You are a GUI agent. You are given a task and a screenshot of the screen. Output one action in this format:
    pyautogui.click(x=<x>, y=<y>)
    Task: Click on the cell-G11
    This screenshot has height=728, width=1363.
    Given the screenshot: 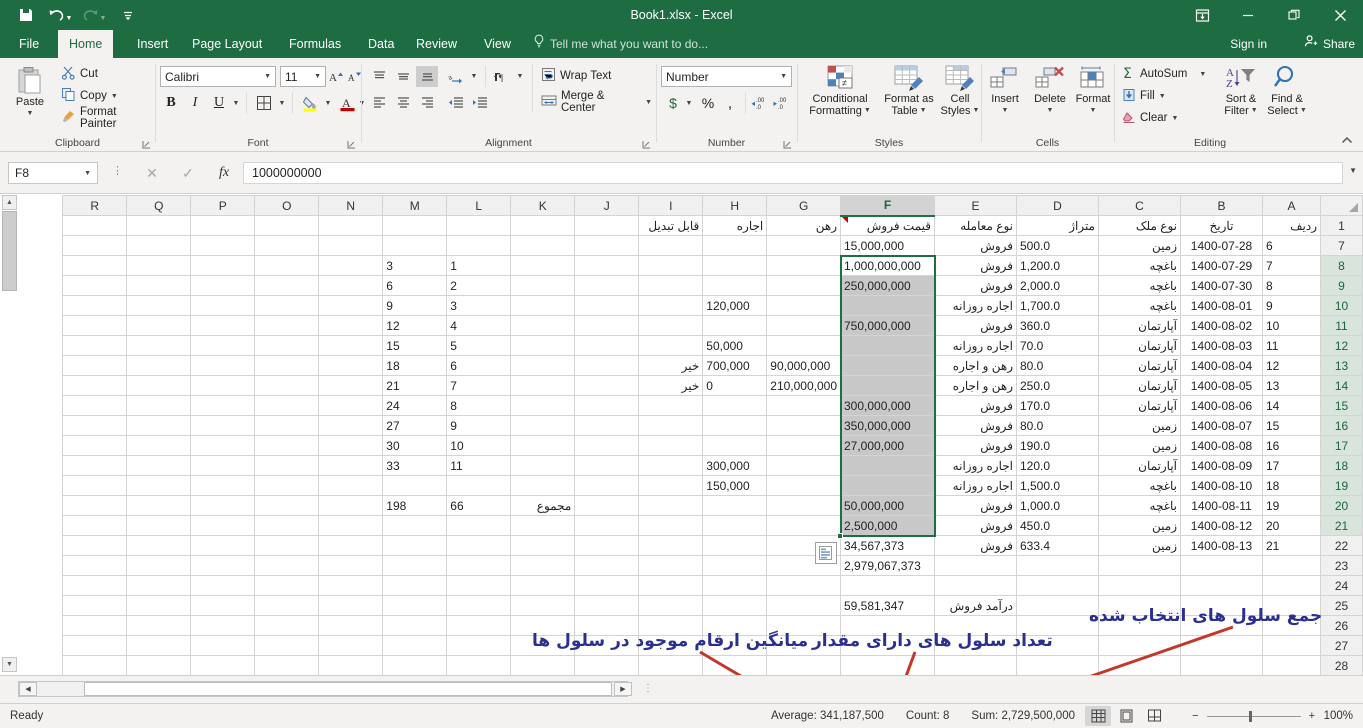 What is the action you would take?
    pyautogui.click(x=803, y=325)
    